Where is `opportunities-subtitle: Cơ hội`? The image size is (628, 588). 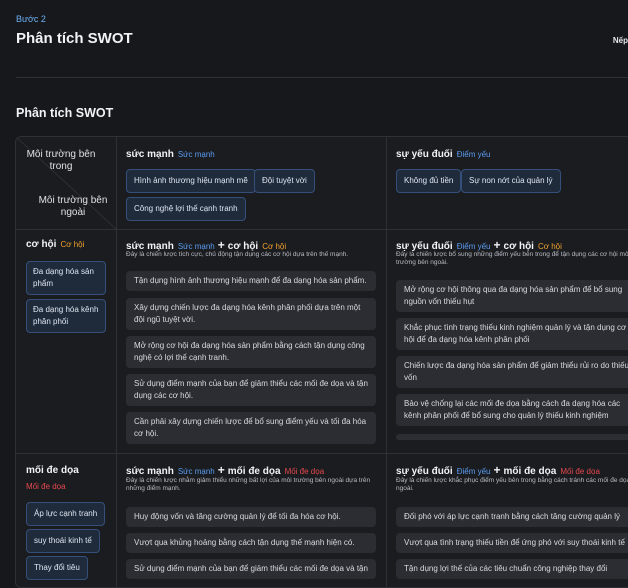
opportunities-subtitle: Cơ hội is located at coordinates (72, 244).